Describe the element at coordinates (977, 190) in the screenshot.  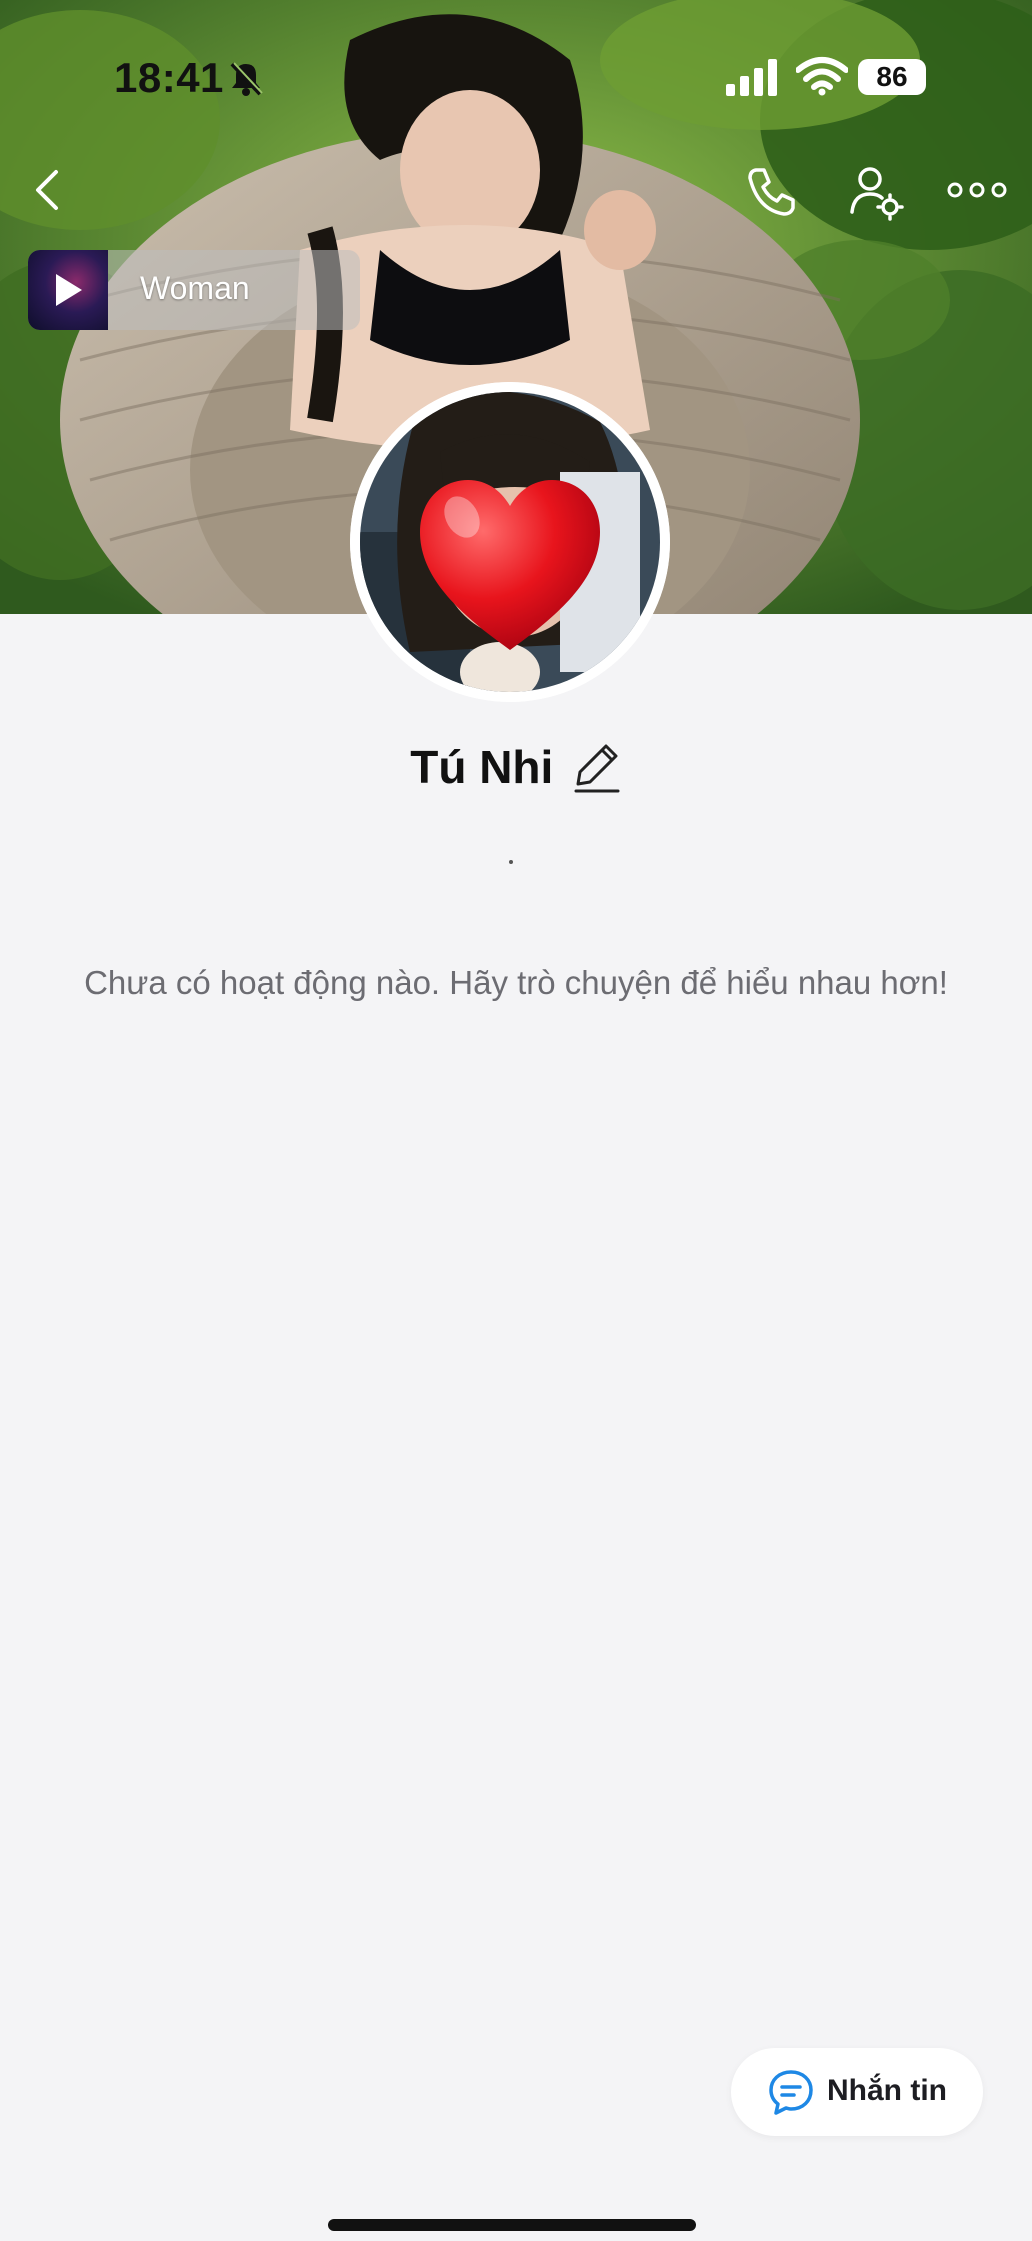
I see `more-icon` at that location.